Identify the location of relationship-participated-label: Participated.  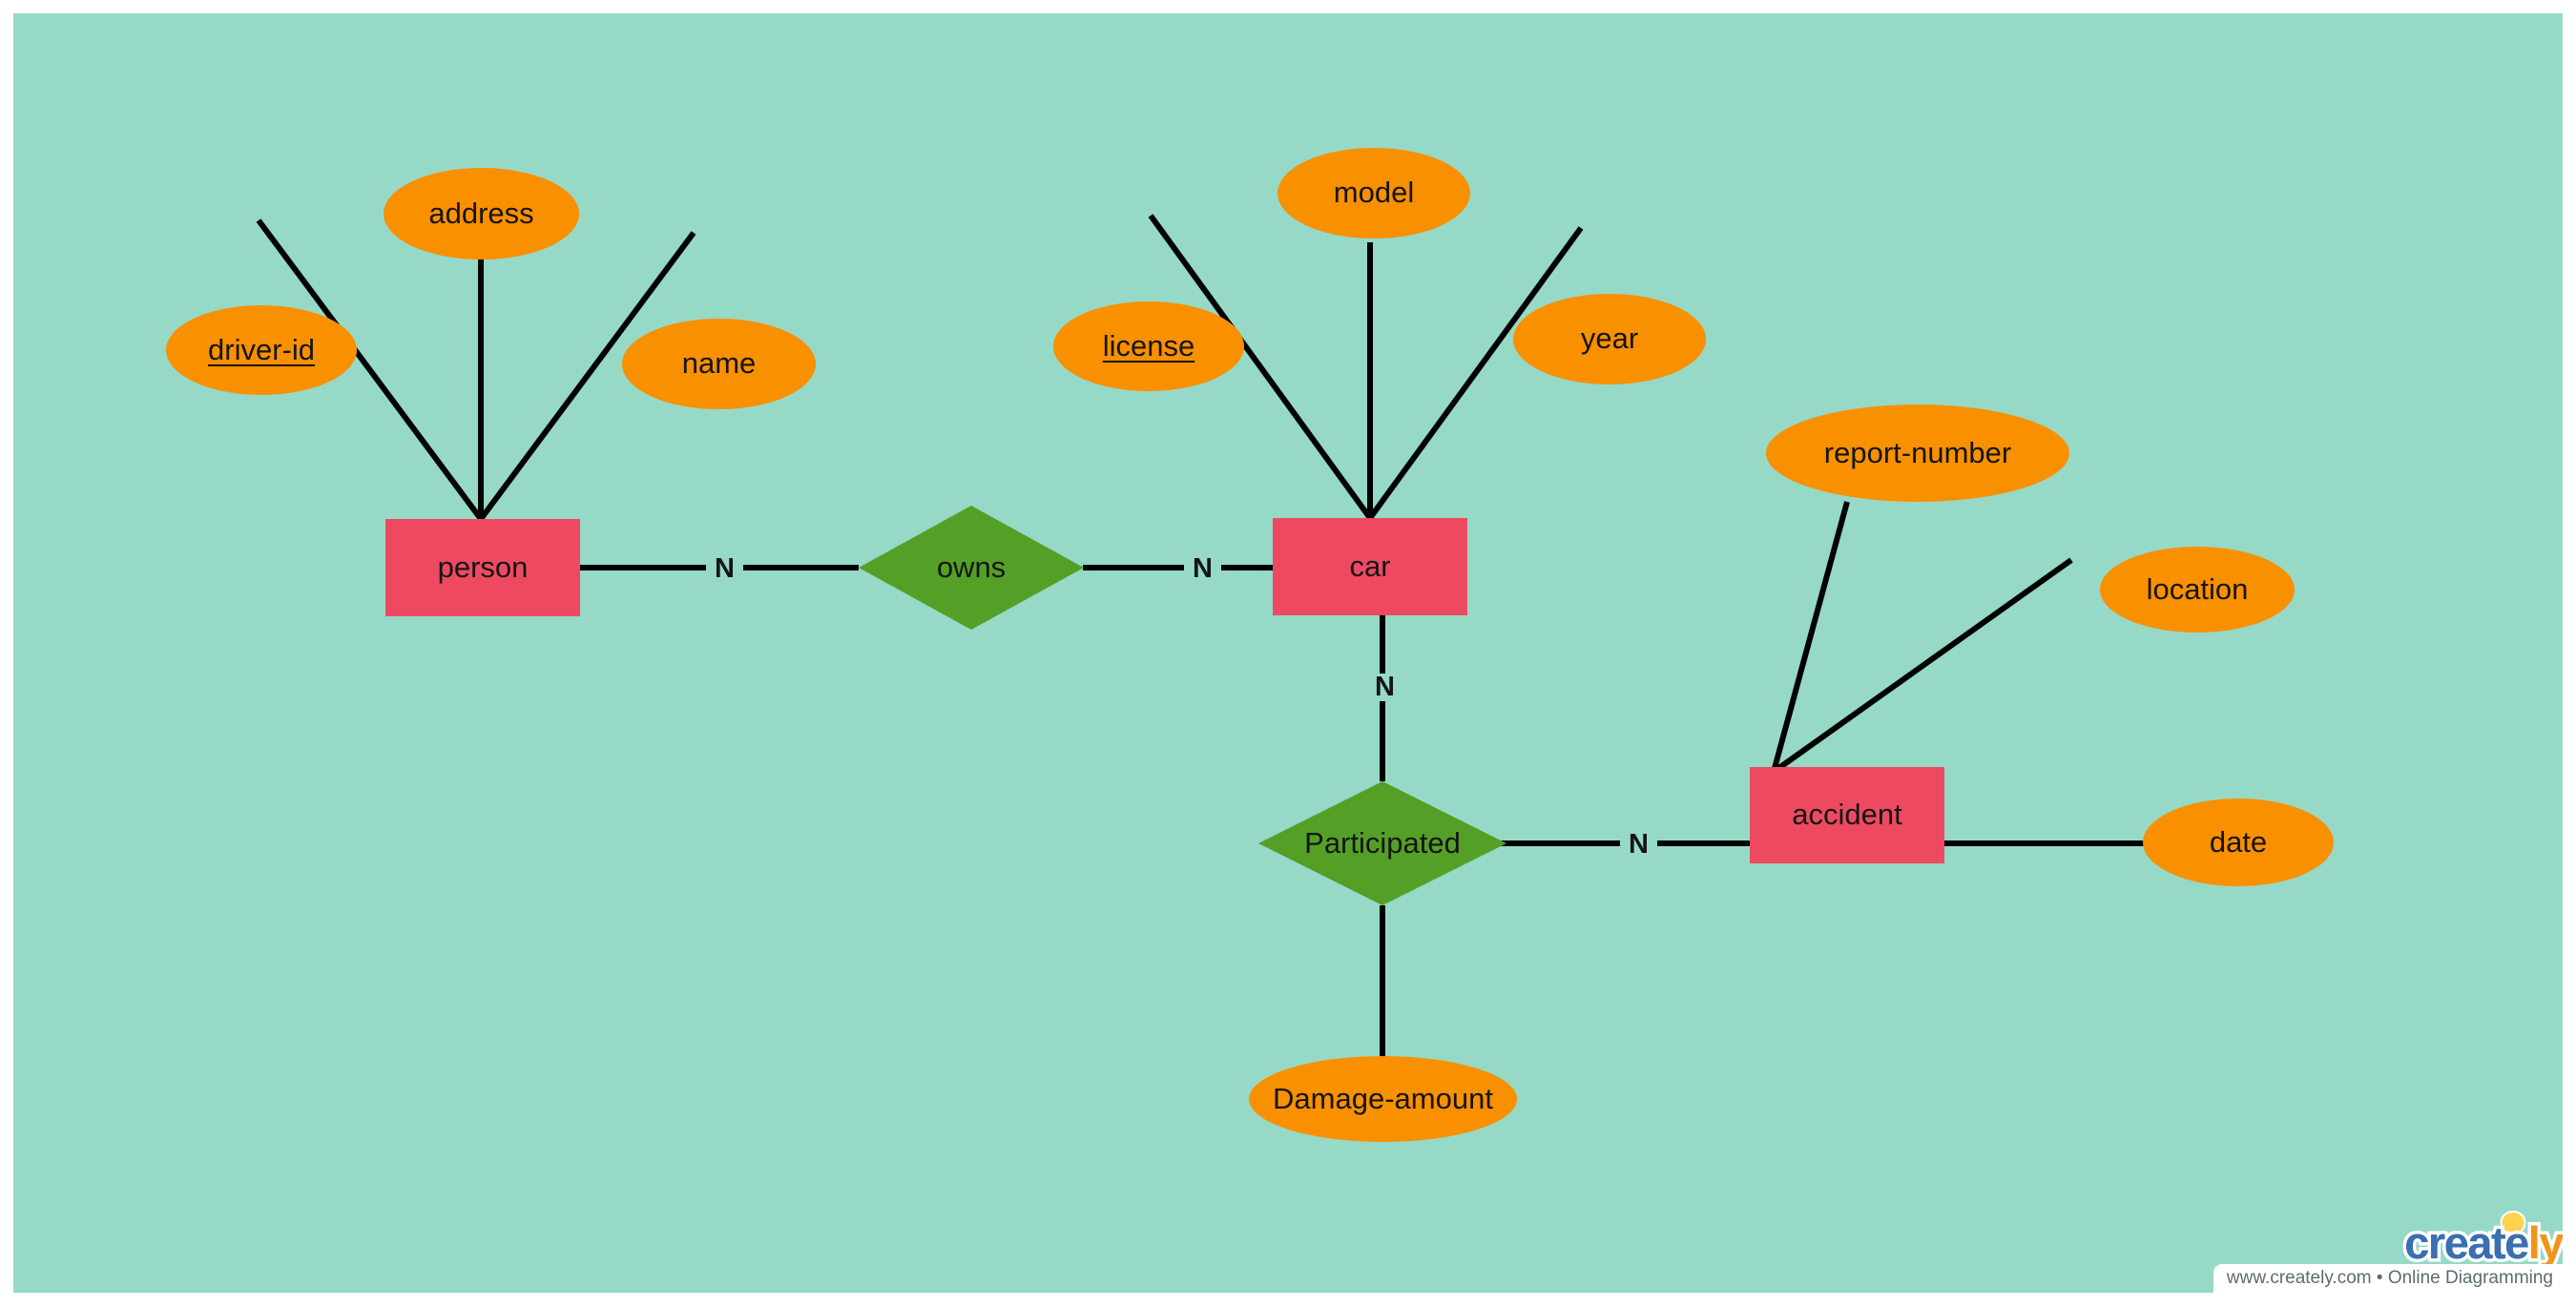
(1382, 843).